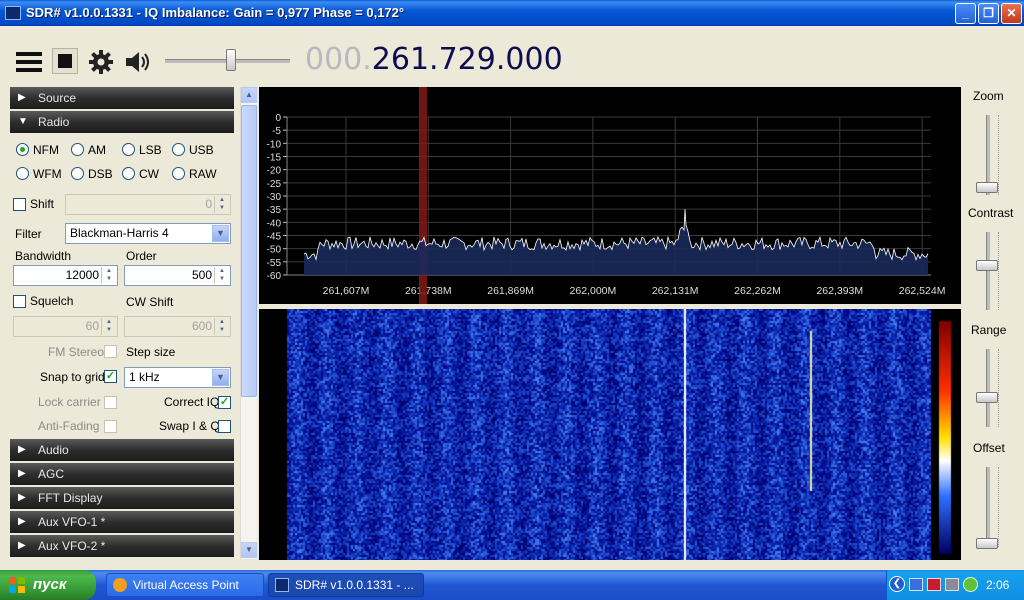  Describe the element at coordinates (274, 197) in the screenshot. I see `y-tick-label: -30` at that location.